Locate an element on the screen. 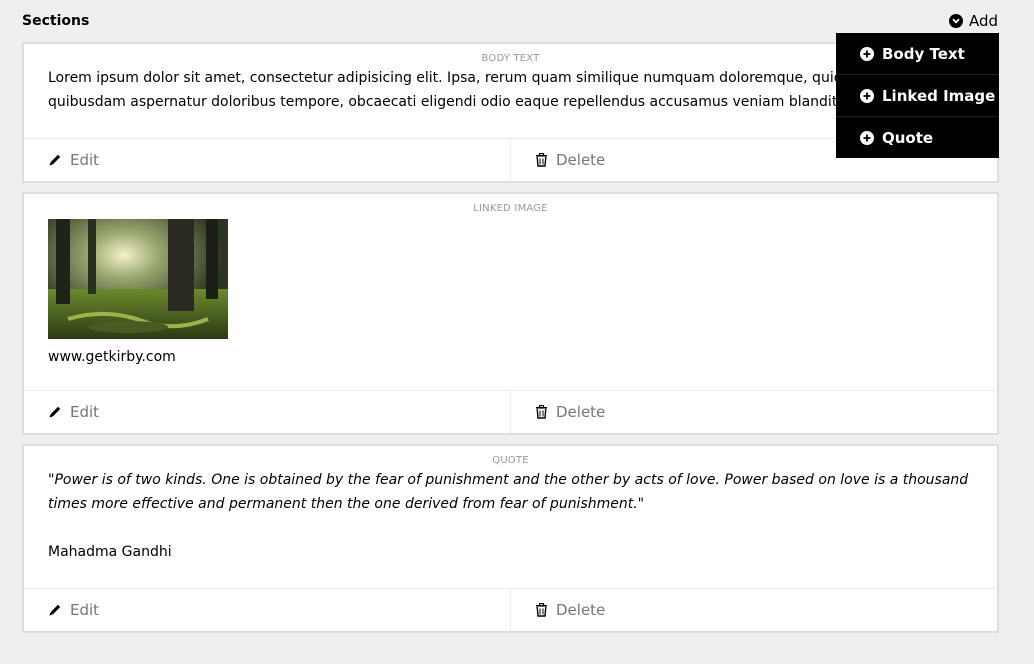 This screenshot has width=1034, height=664. link-url: www.getkirby.com is located at coordinates (510, 357).